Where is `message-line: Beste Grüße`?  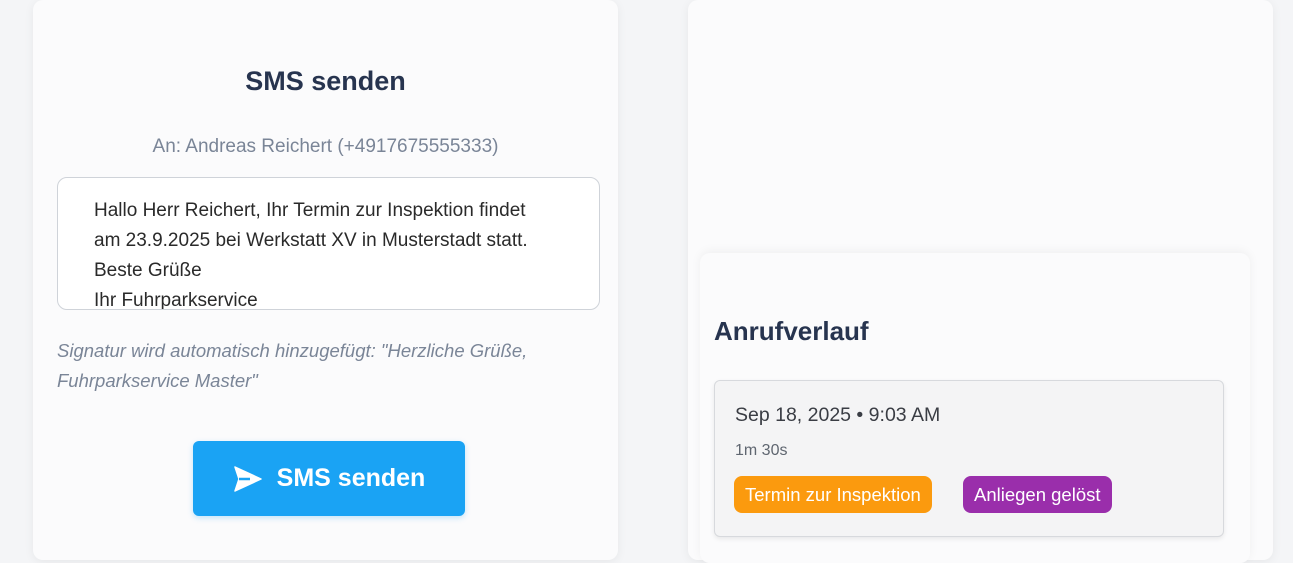 message-line: Beste Grüße is located at coordinates (148, 270).